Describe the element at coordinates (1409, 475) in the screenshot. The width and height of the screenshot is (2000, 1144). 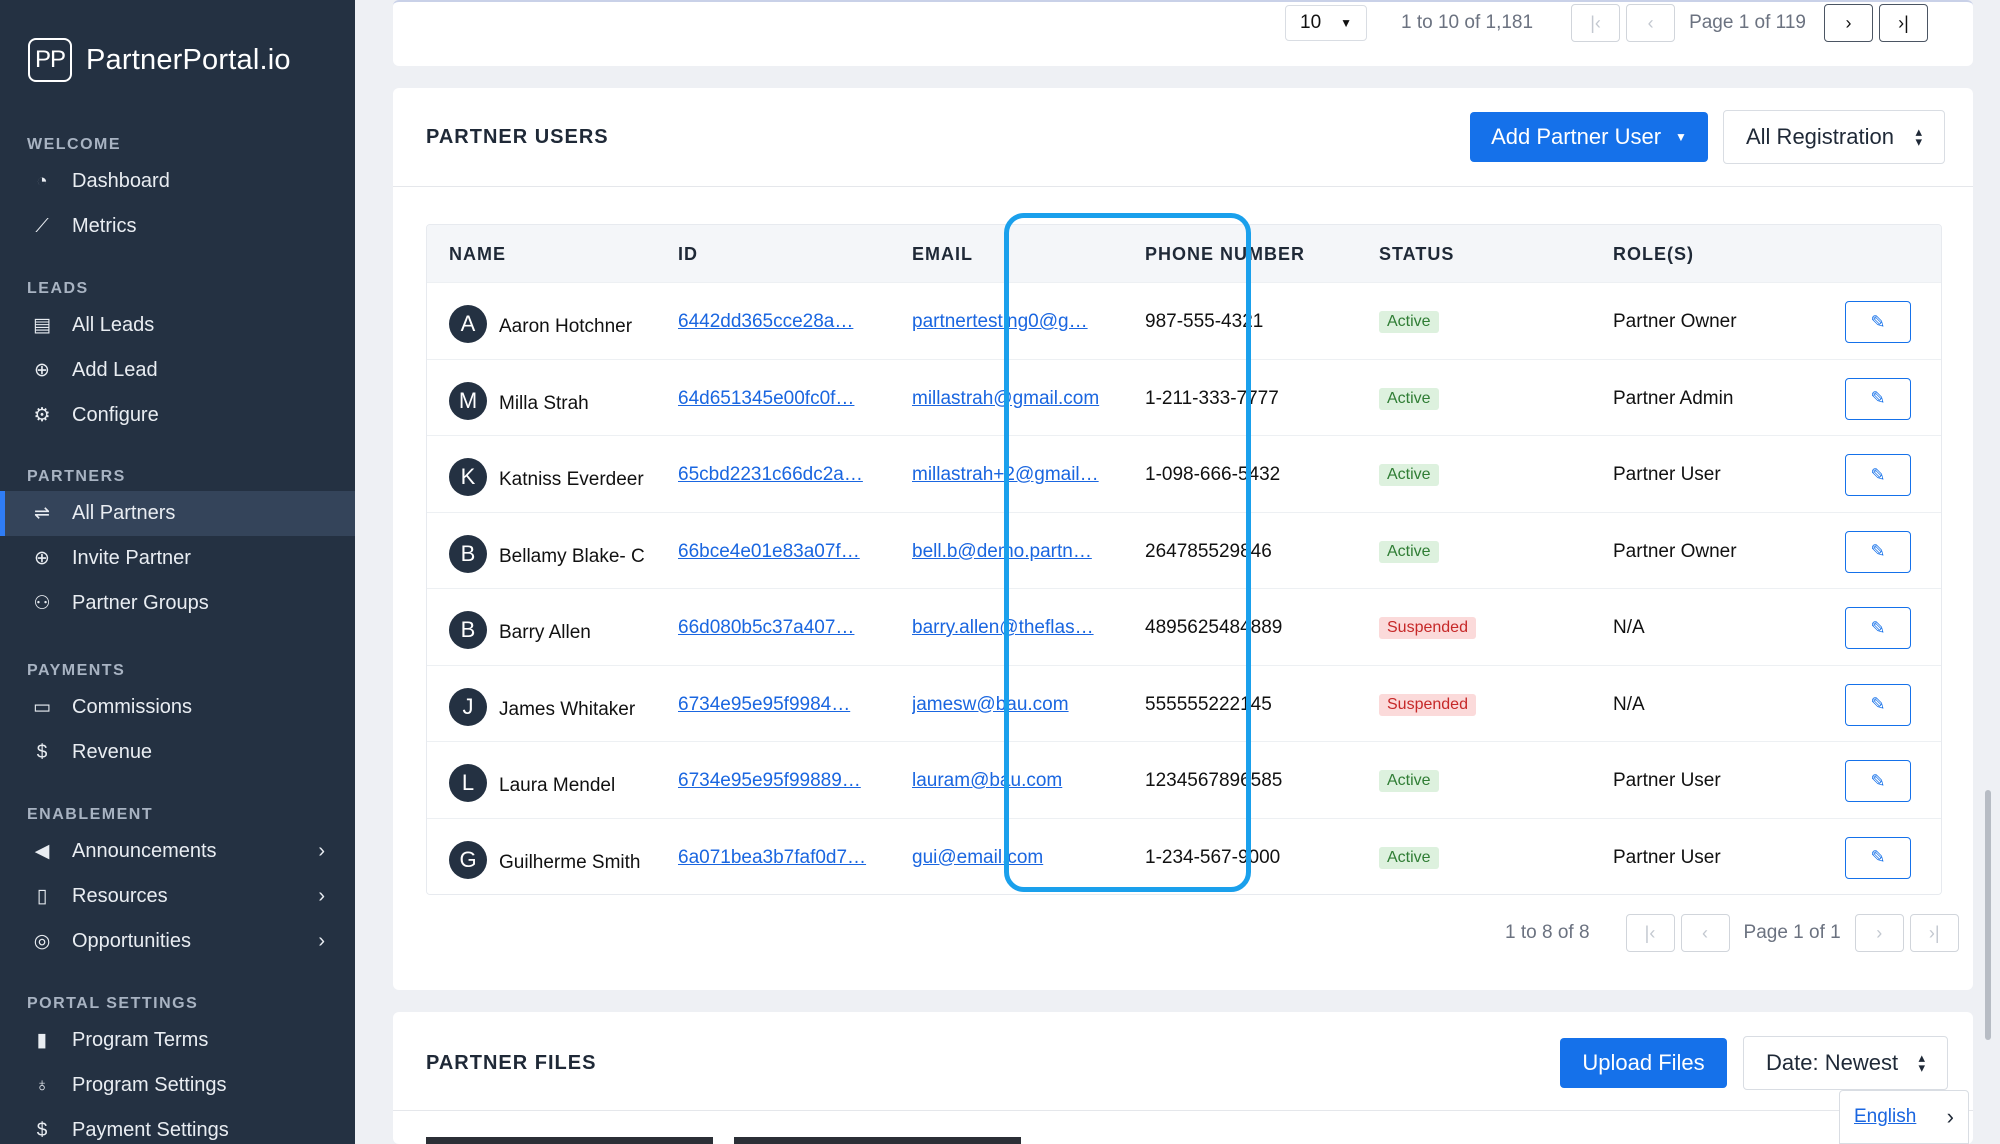
I see `status-badge: Active` at that location.